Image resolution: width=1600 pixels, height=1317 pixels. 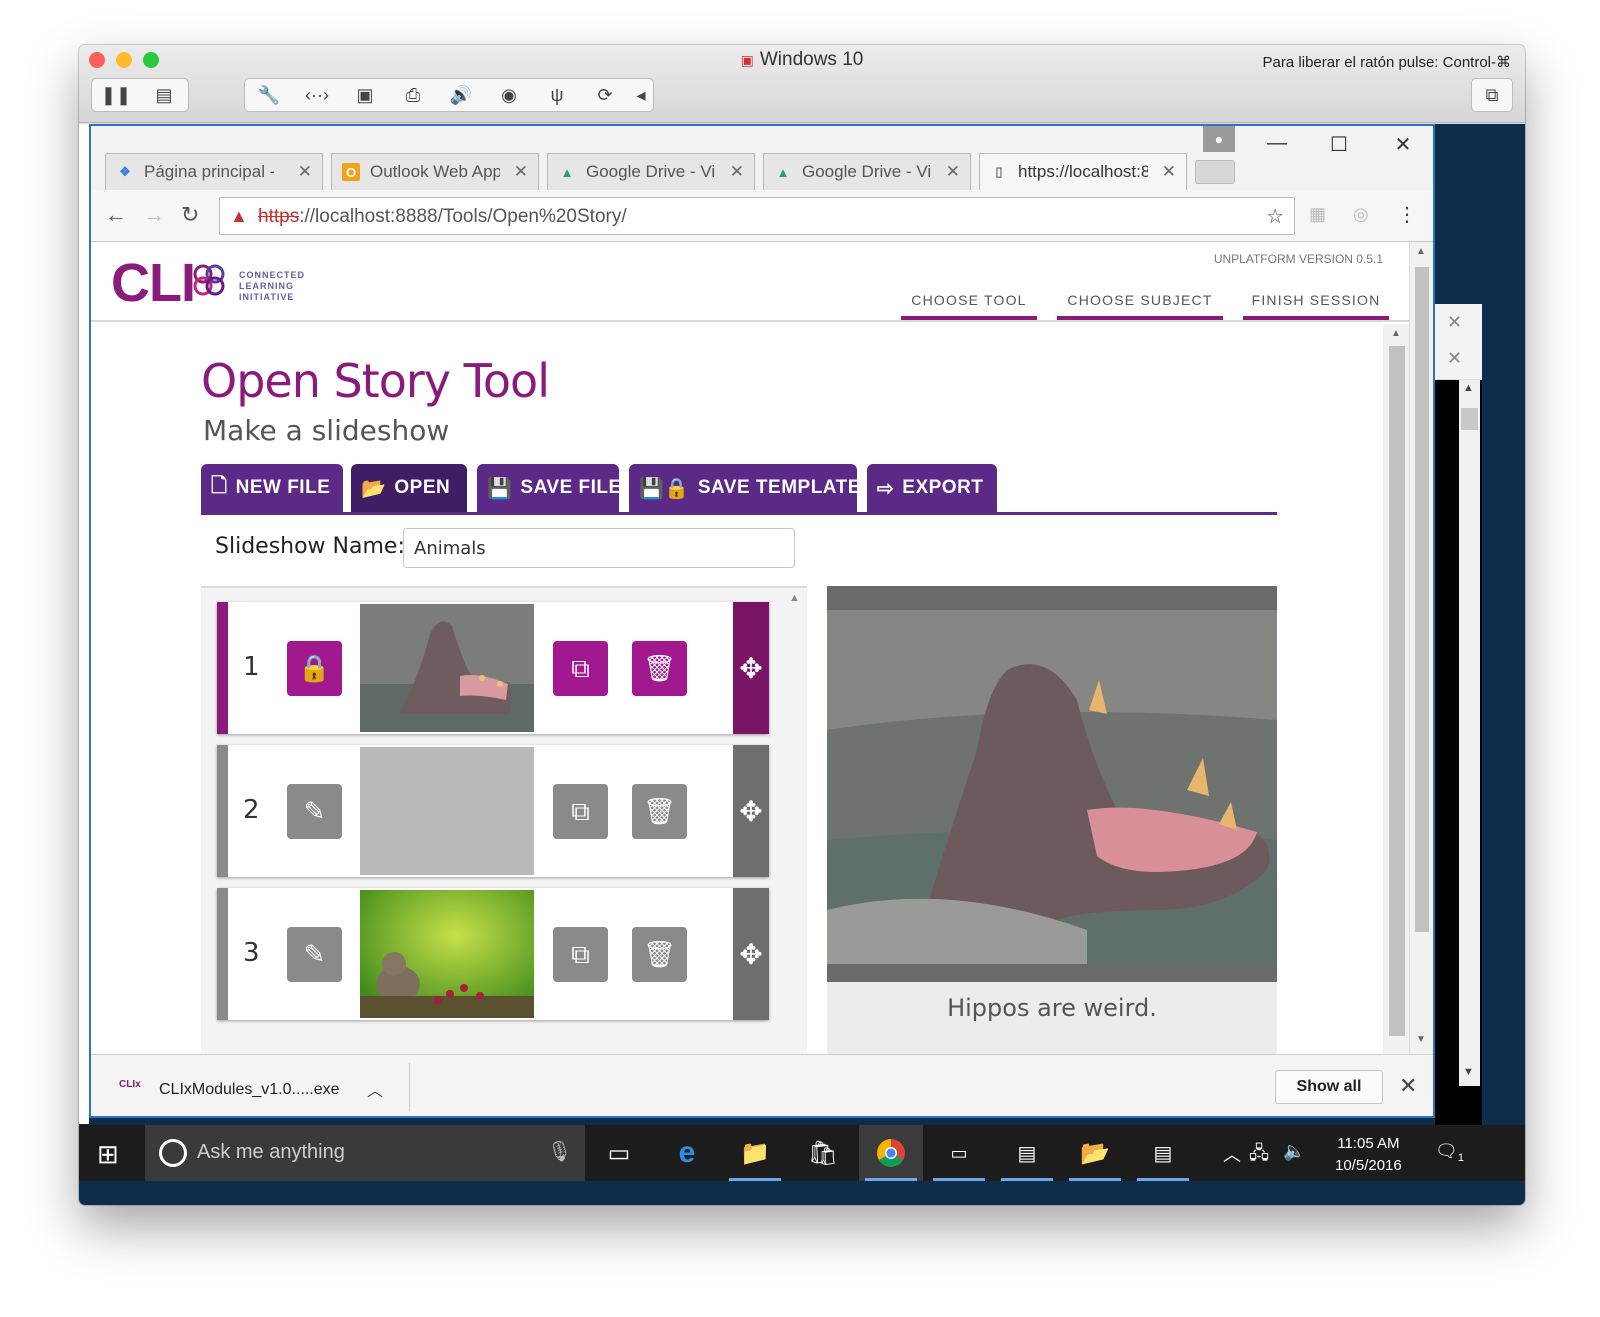 What do you see at coordinates (214, 171) in the screenshot?
I see `tab-dropbox: ❖ Página principal - ✕` at bounding box center [214, 171].